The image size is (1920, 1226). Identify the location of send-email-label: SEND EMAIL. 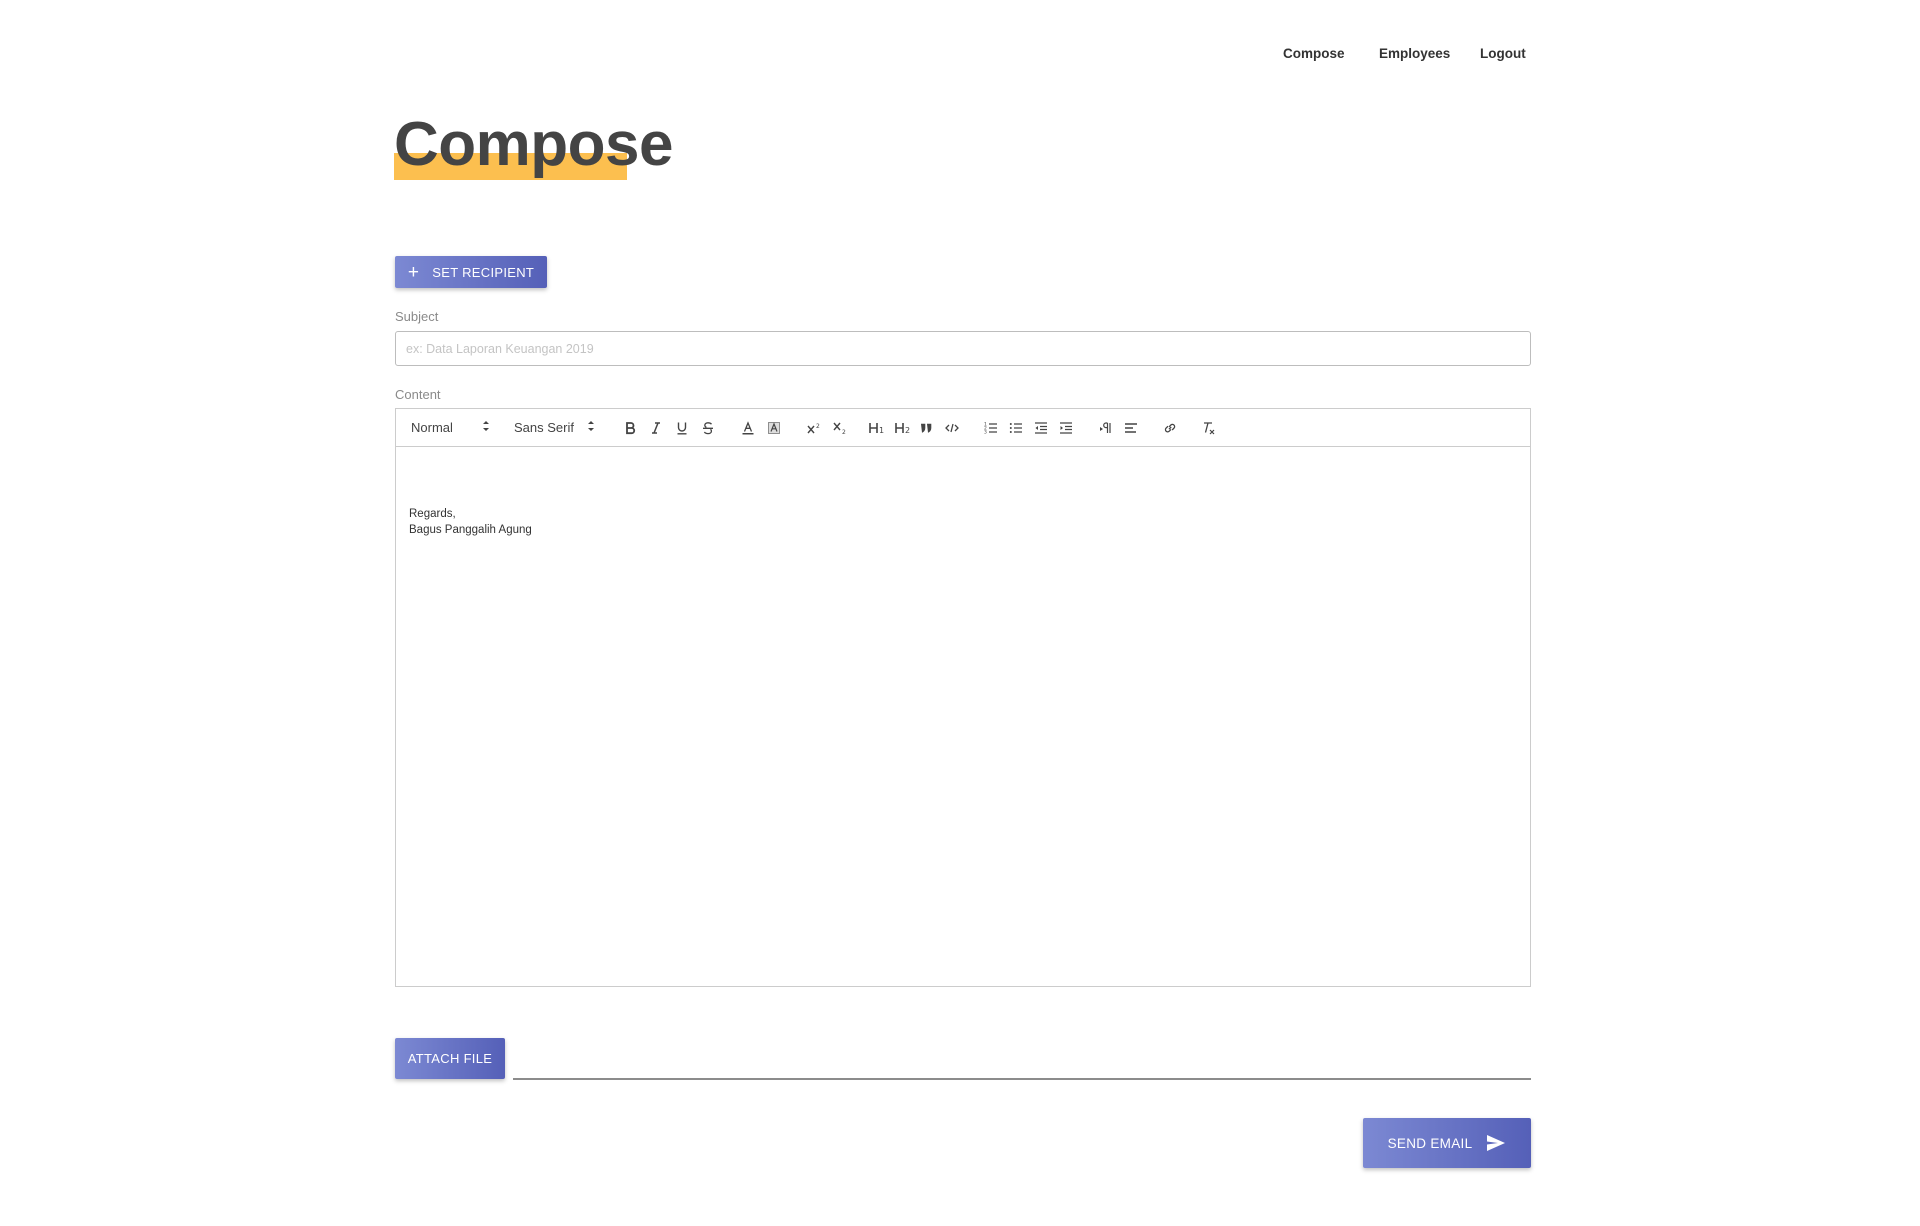
(1430, 1143).